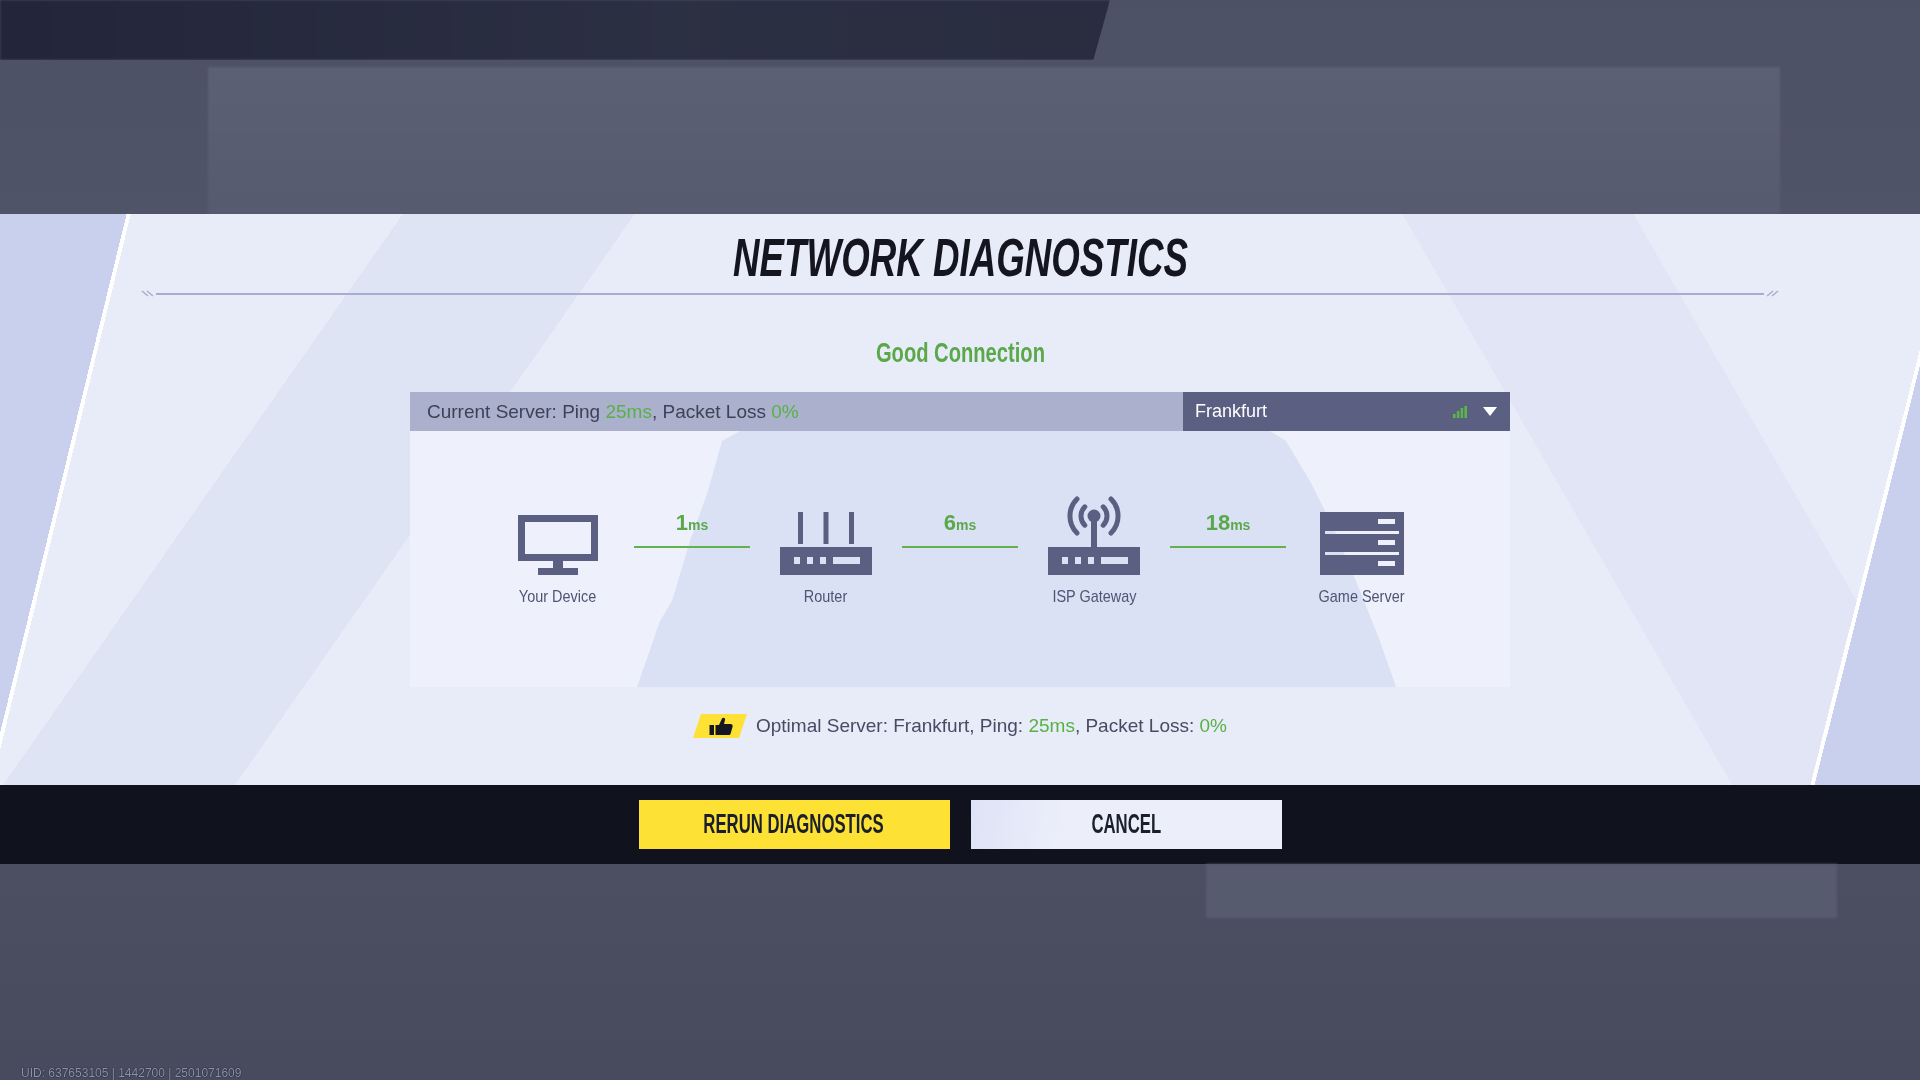 This screenshot has width=1920, height=1080. I want to click on dialog-title: NETWORK DIAGNOSTICS, so click(960, 257).